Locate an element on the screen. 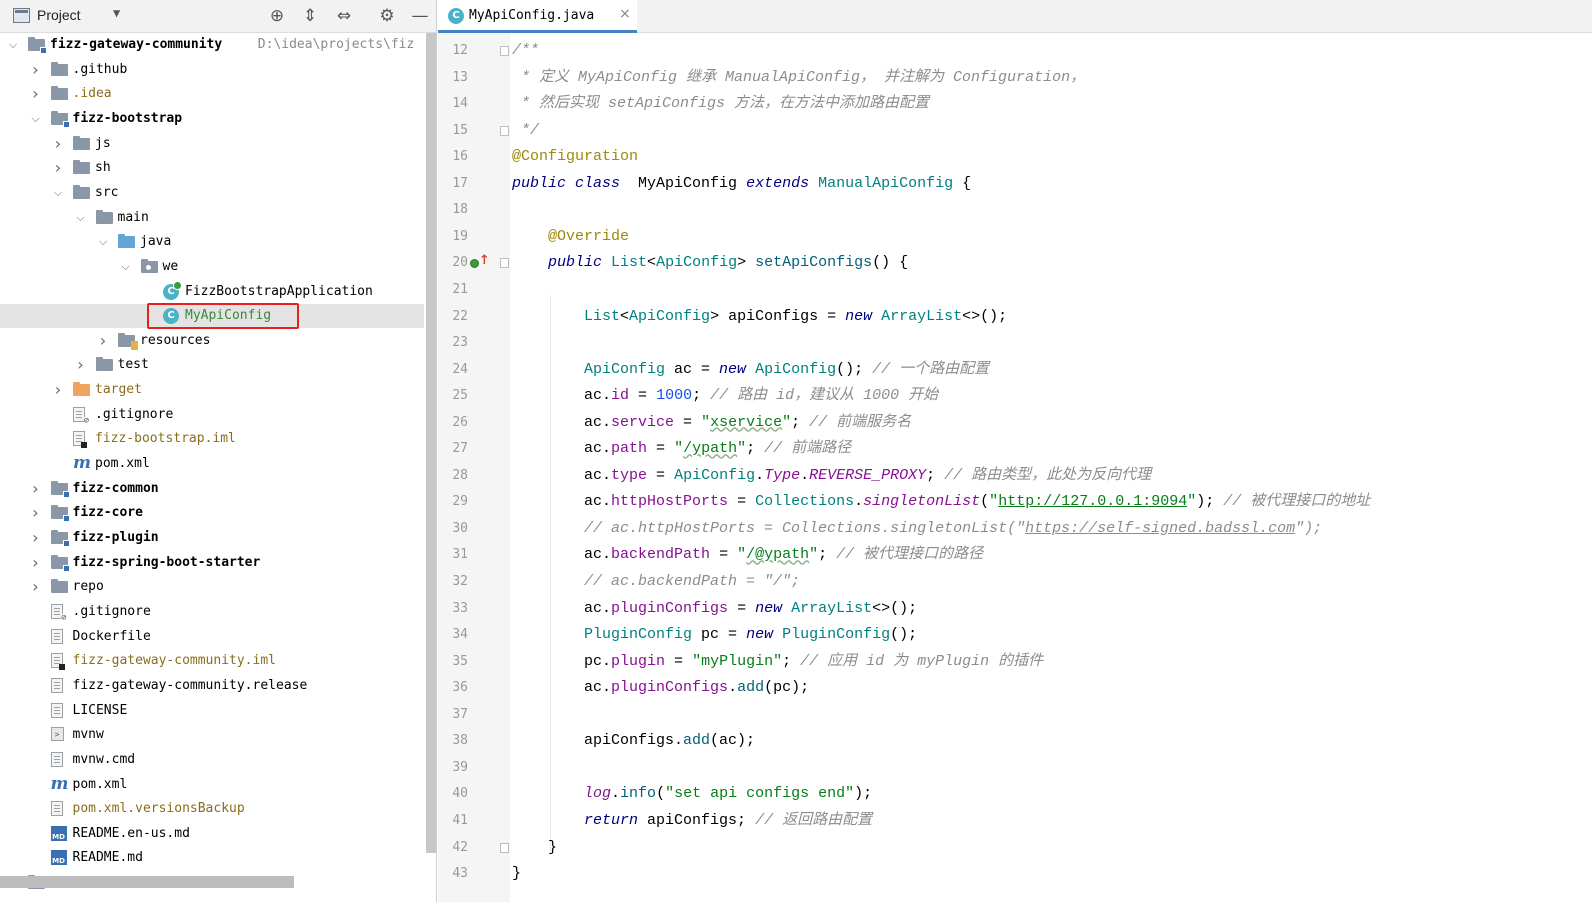  tree-item-fizzbootstrapapplication: C FizzBootstrapApplication is located at coordinates (212, 292).